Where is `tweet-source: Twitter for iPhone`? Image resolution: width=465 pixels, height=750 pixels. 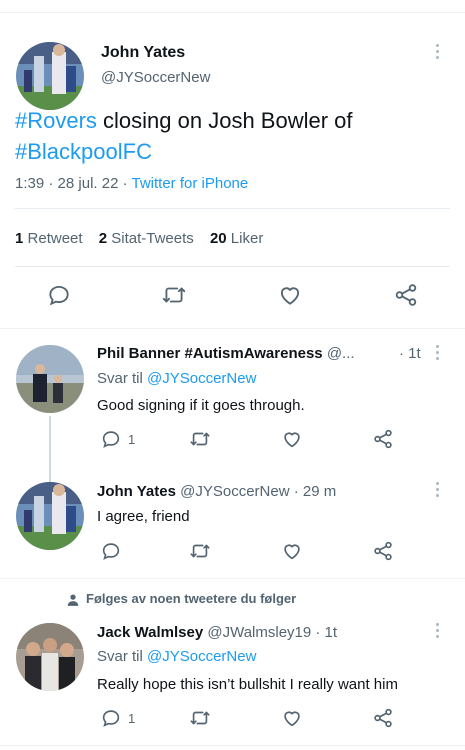
tweet-source: Twitter for iPhone is located at coordinates (190, 183).